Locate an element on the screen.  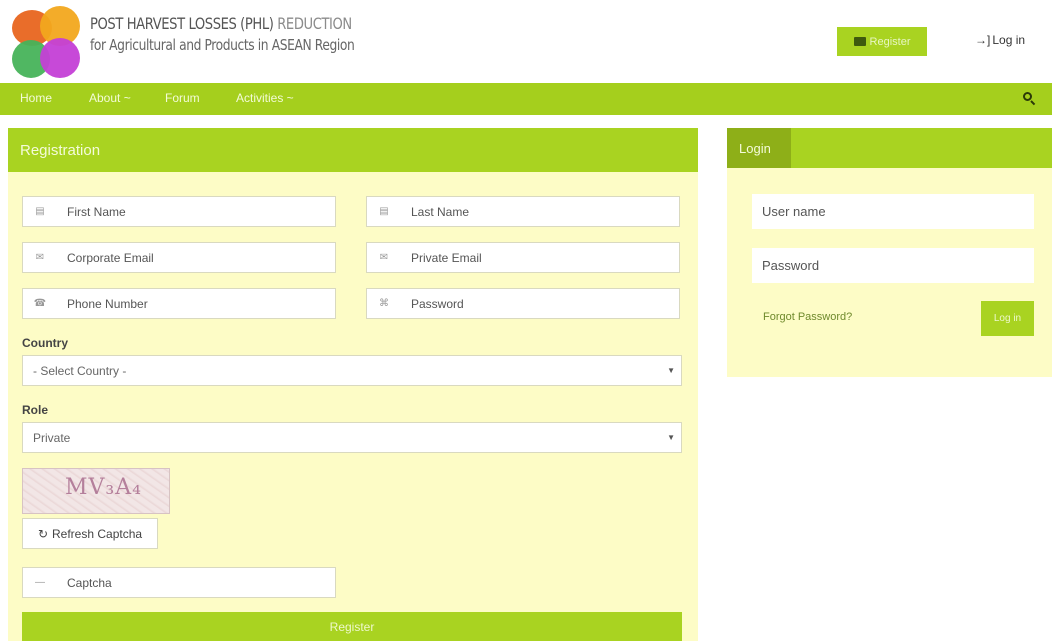
login-submit-label: Log in is located at coordinates (1007, 318).